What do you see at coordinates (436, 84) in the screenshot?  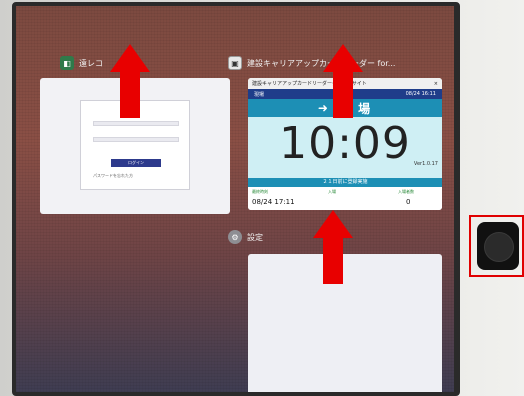 I see `close-icon: ×` at bounding box center [436, 84].